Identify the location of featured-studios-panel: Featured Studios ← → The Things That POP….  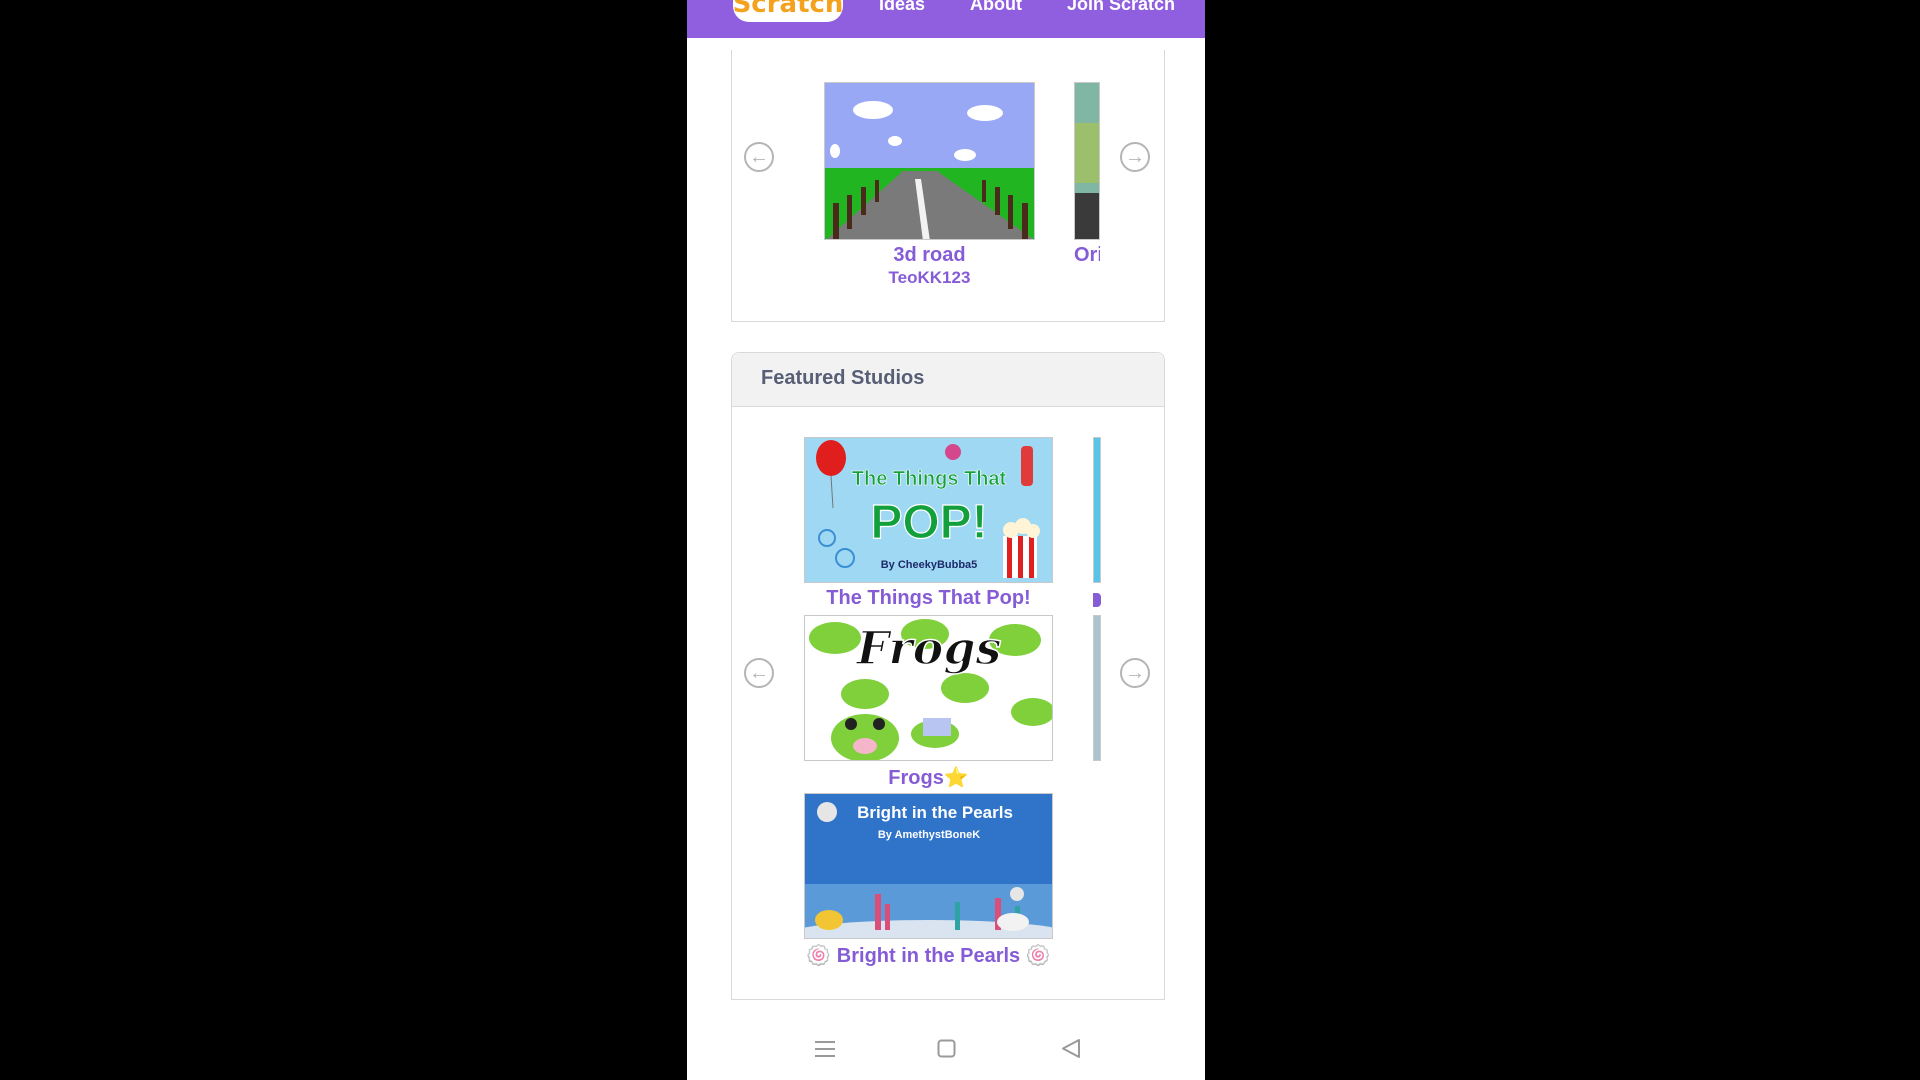
(948, 676).